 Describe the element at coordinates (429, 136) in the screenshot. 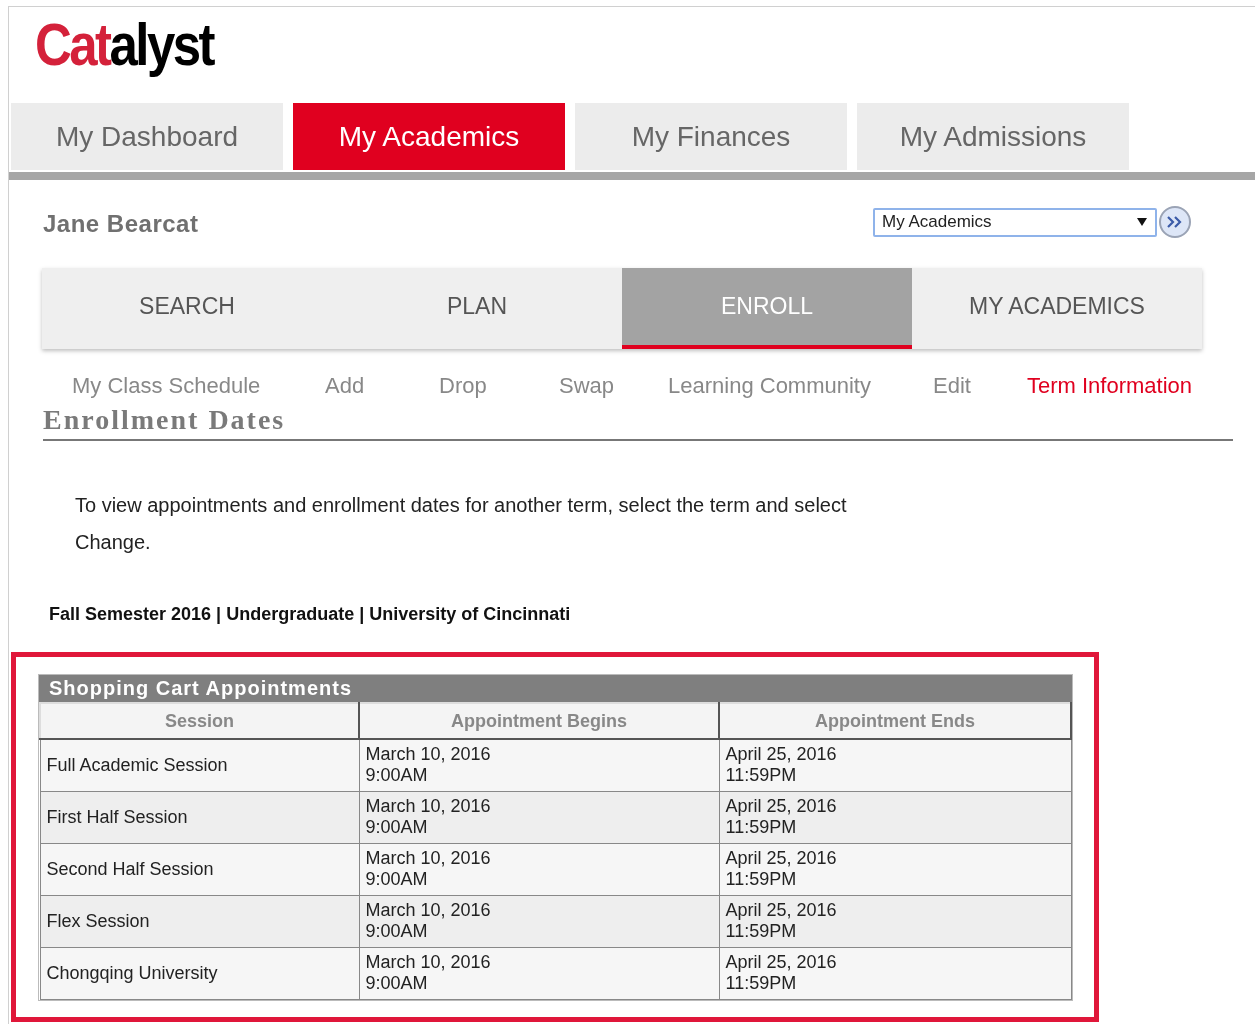

I see `main-tab: My Academics` at that location.